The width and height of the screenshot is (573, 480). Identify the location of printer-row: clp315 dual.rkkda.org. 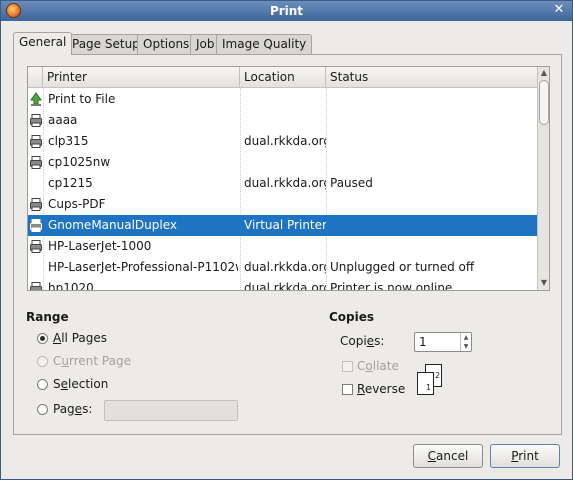
(282, 141).